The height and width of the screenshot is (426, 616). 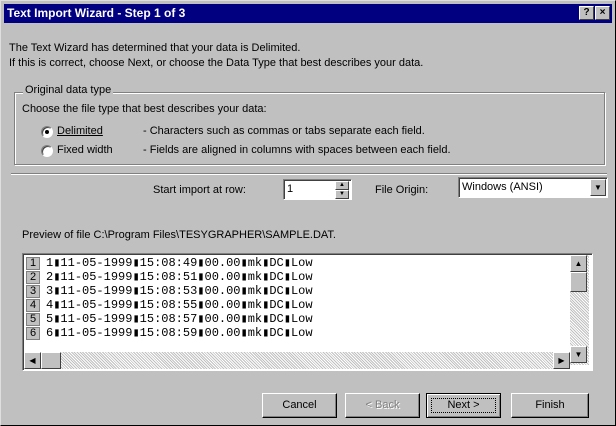 I want to click on next-button: Next >, so click(x=463, y=405).